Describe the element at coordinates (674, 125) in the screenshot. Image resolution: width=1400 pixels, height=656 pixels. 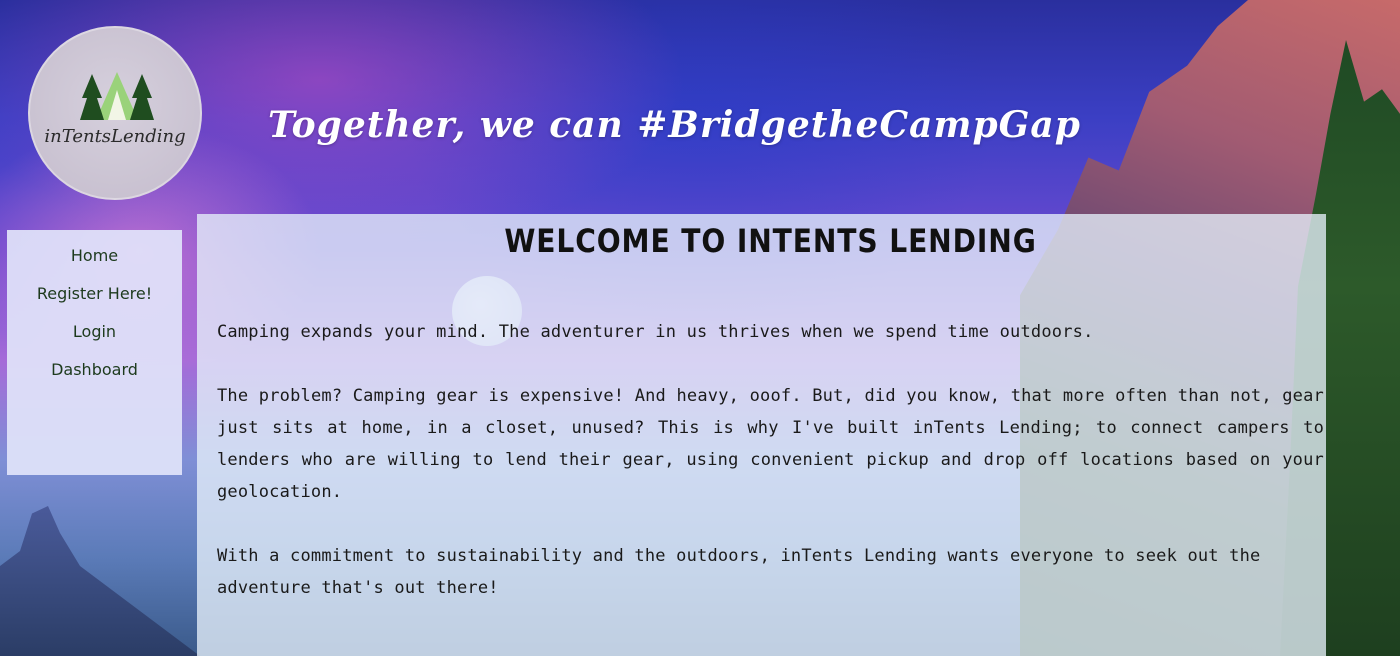
I see `header-tagline: Together, we can #BridgetheCampGap` at that location.